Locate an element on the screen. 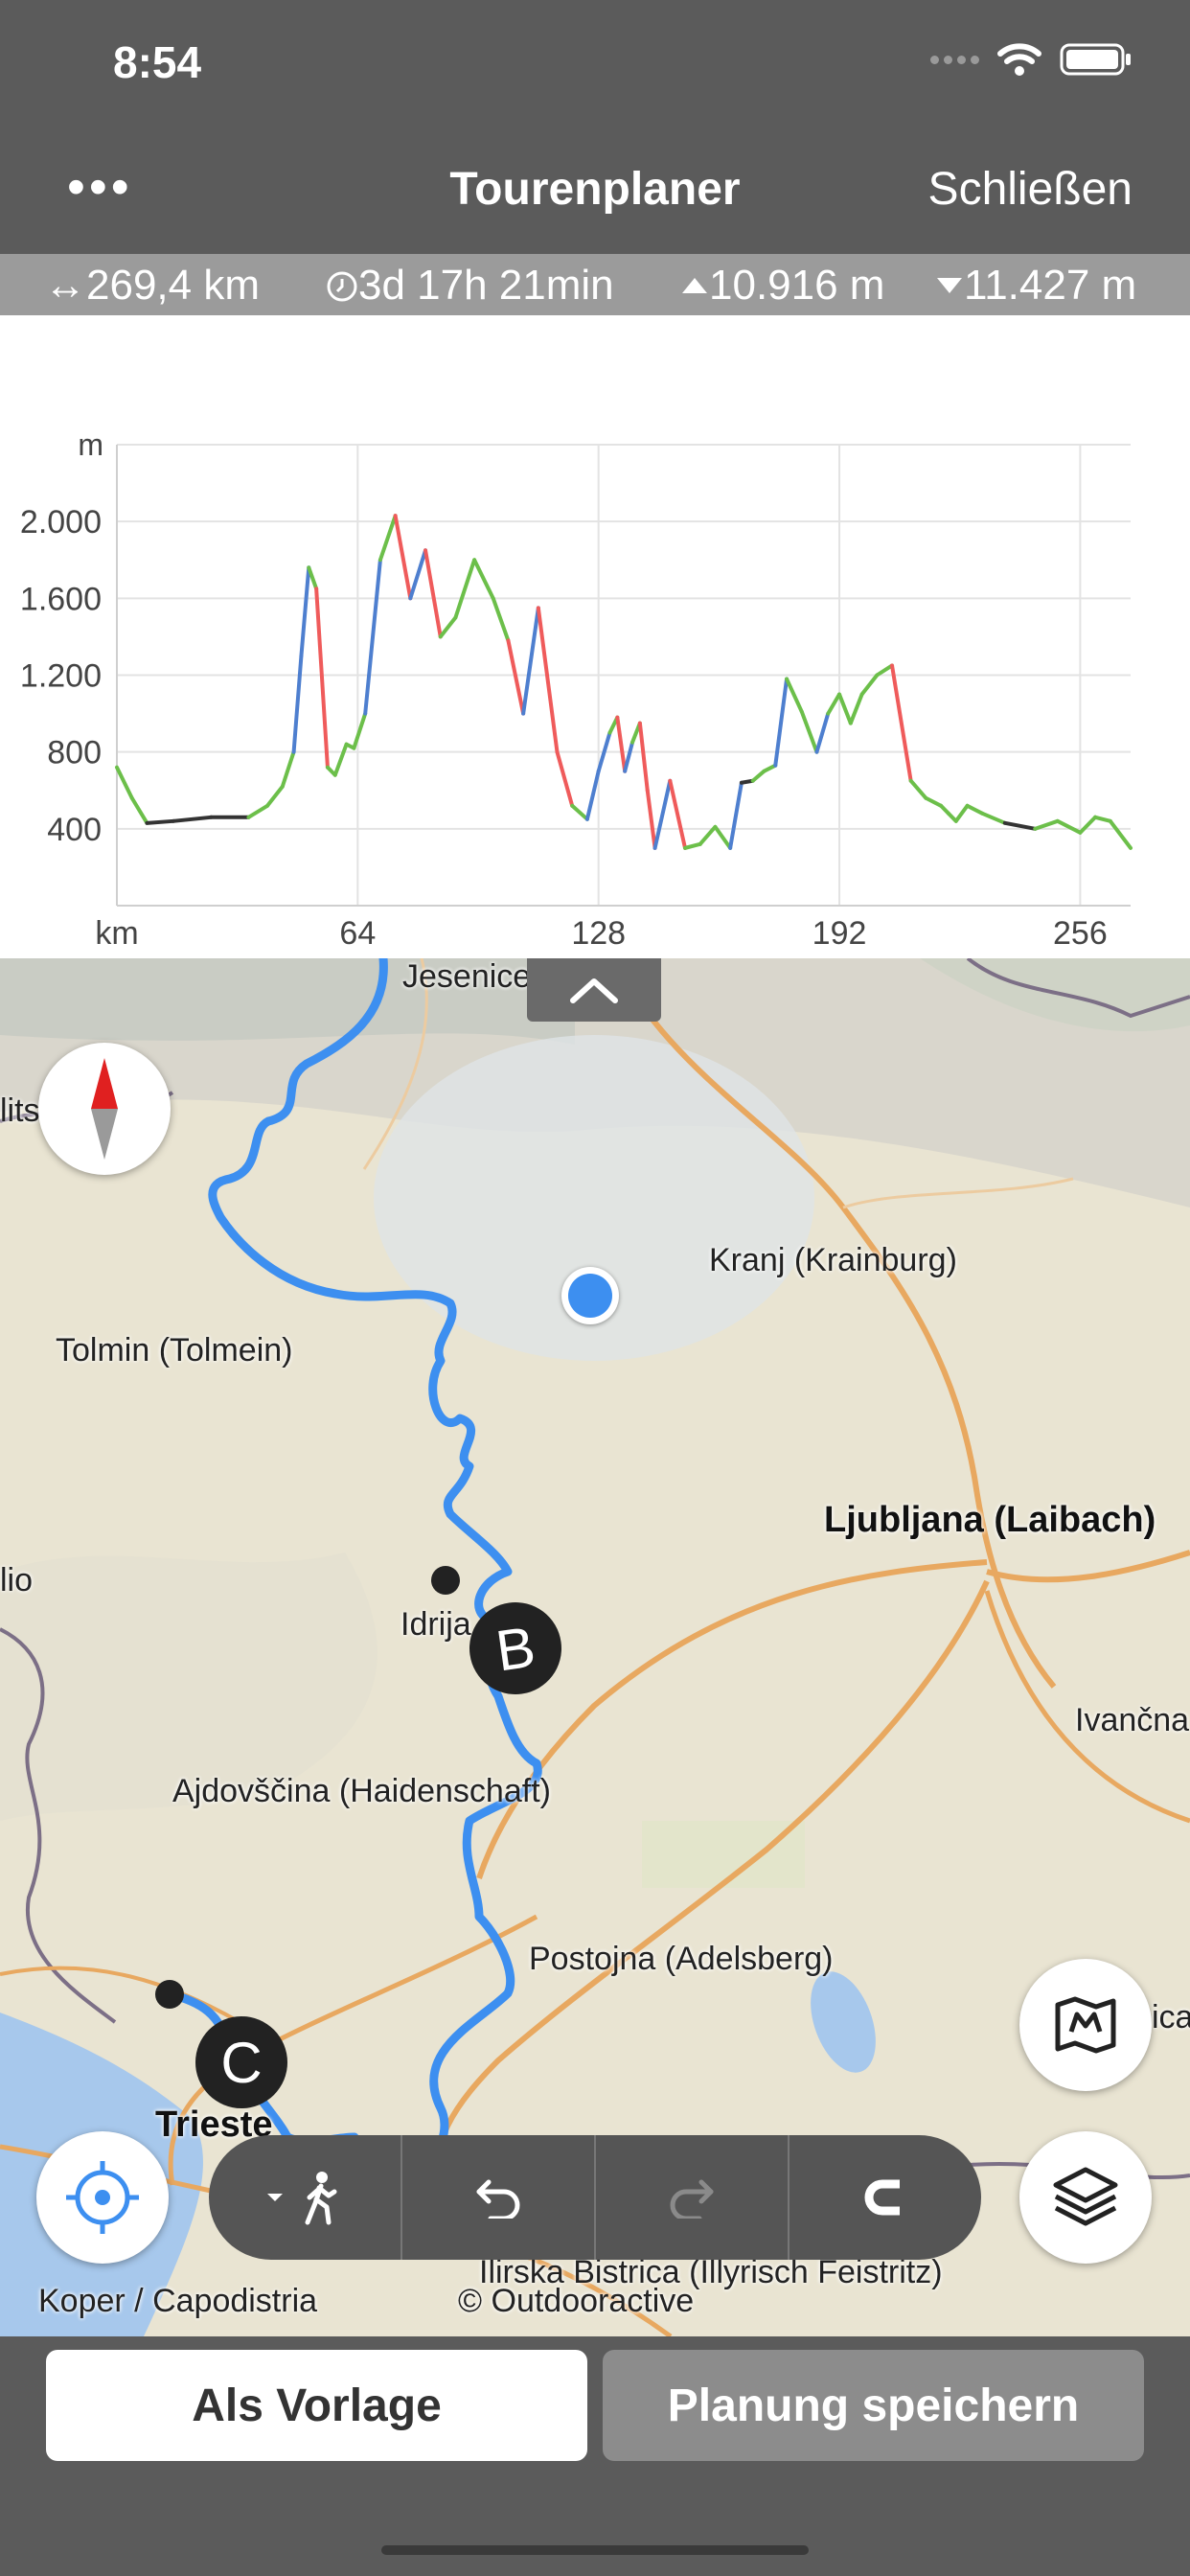  compass-button is located at coordinates (105, 1109).